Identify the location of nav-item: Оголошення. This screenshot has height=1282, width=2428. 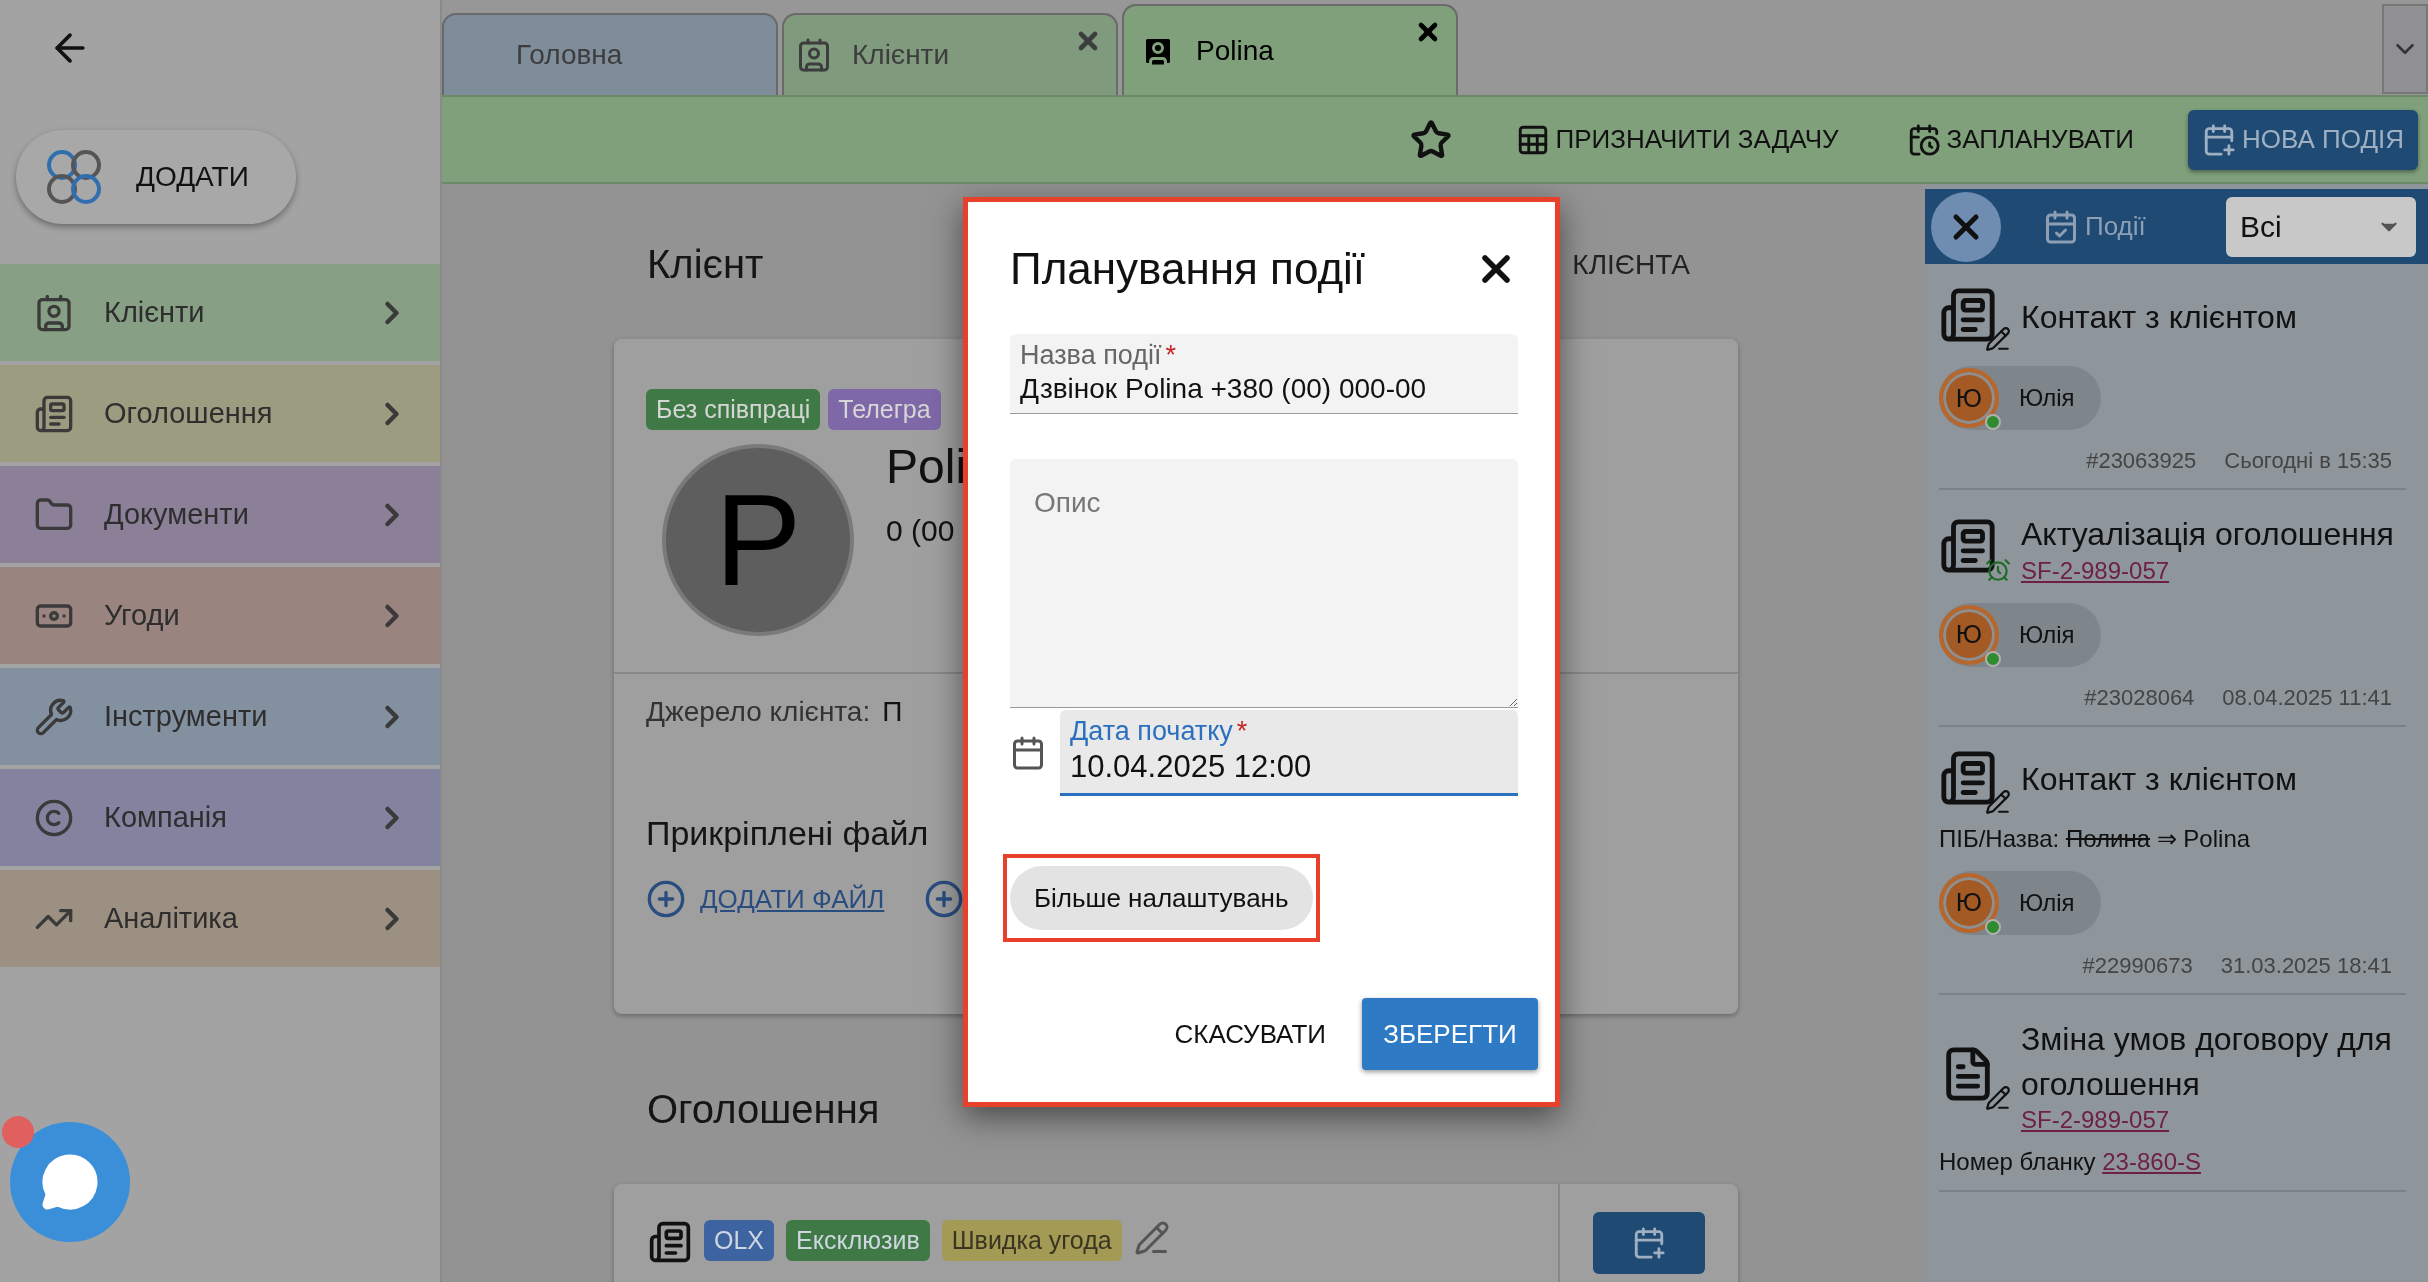
(220, 413).